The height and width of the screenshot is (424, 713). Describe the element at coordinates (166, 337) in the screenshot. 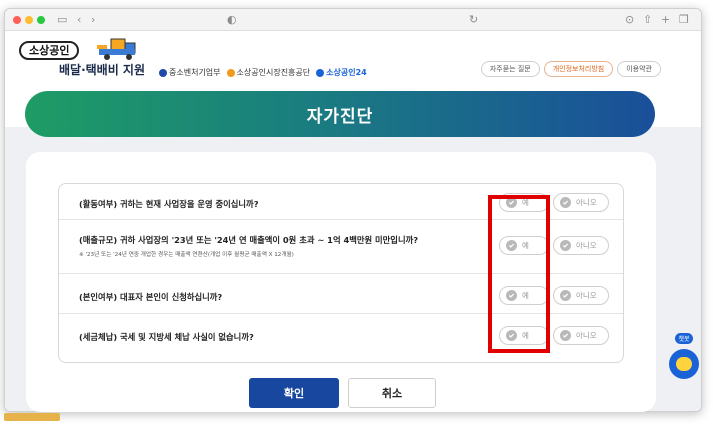

I see `question-text: (세금체납) 국세 및 지방세 체납 사실이 없습니까?` at that location.